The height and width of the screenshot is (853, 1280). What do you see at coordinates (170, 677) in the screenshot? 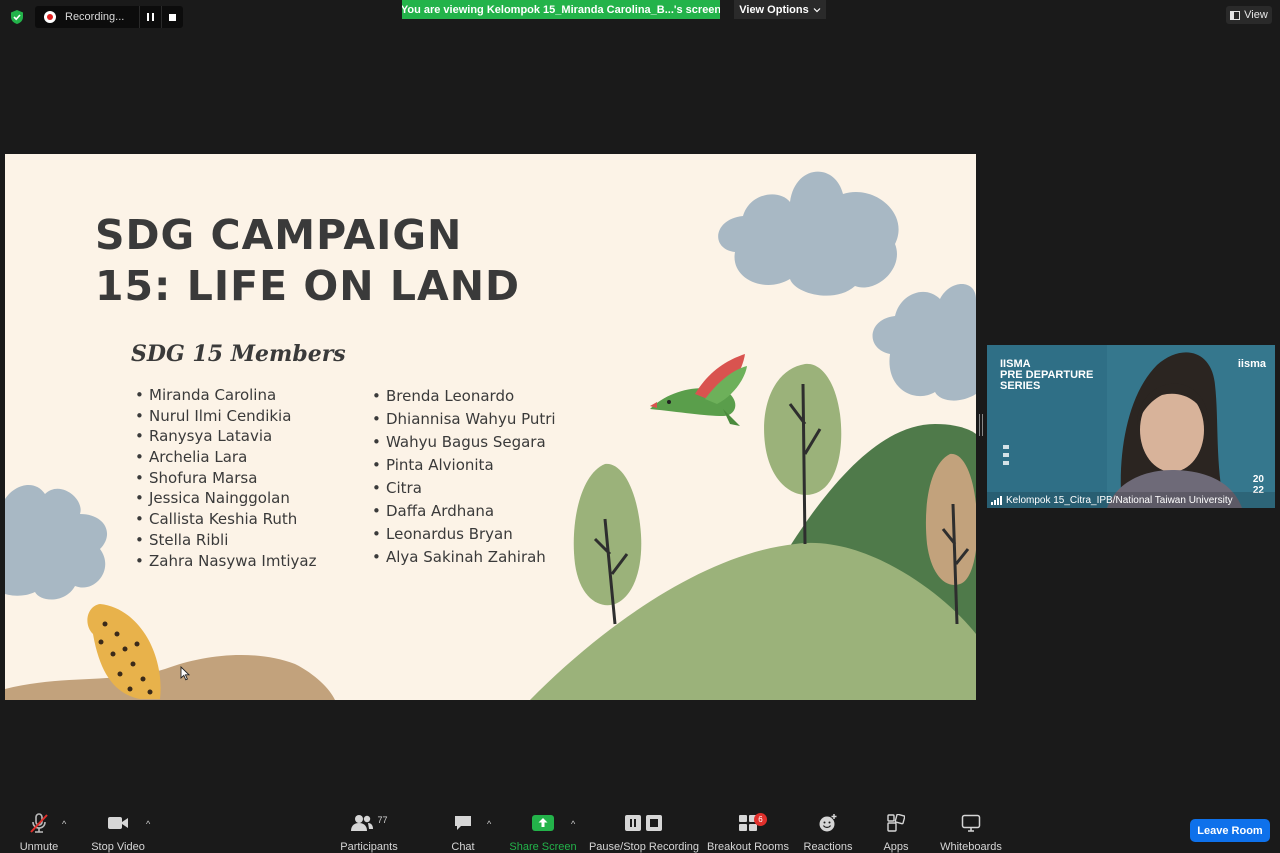
I see `brown-hill` at bounding box center [170, 677].